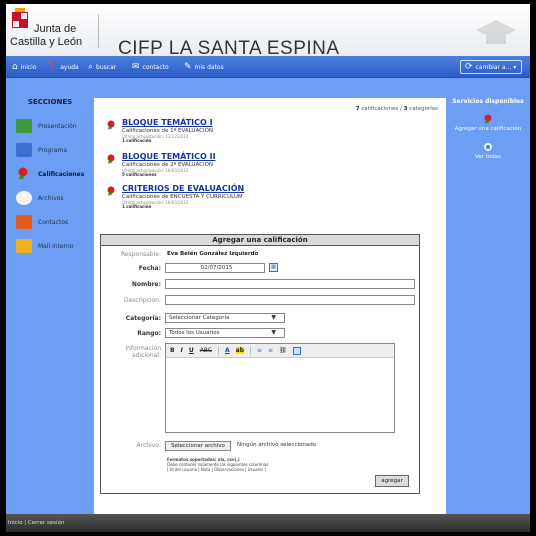 This screenshot has width=536, height=536. I want to click on categories-count: 3, so click(405, 109).